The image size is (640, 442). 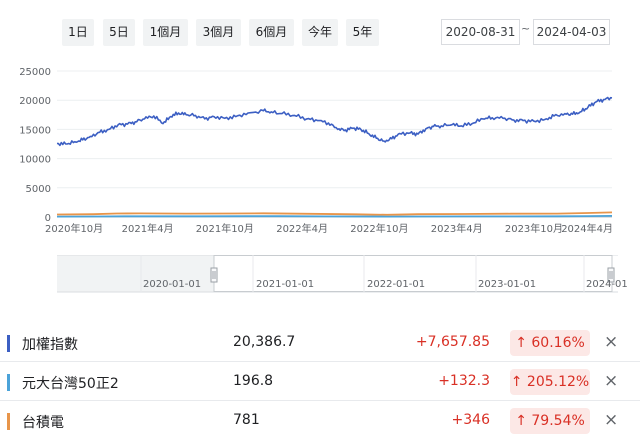 What do you see at coordinates (271, 32) in the screenshot?
I see `range-6m-button: 6個月` at bounding box center [271, 32].